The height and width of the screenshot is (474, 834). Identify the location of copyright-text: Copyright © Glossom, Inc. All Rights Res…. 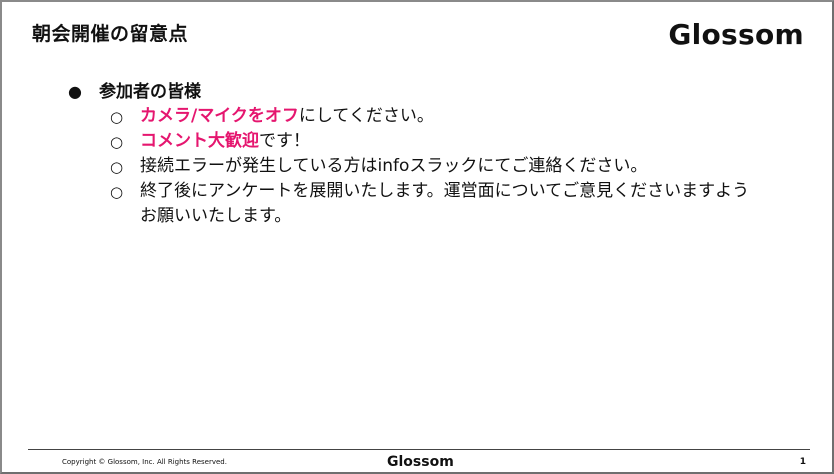
(144, 462).